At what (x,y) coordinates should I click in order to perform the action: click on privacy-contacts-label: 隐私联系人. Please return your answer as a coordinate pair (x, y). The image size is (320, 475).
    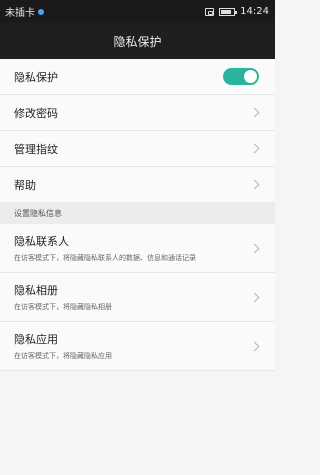
    Looking at the image, I should click on (41, 241).